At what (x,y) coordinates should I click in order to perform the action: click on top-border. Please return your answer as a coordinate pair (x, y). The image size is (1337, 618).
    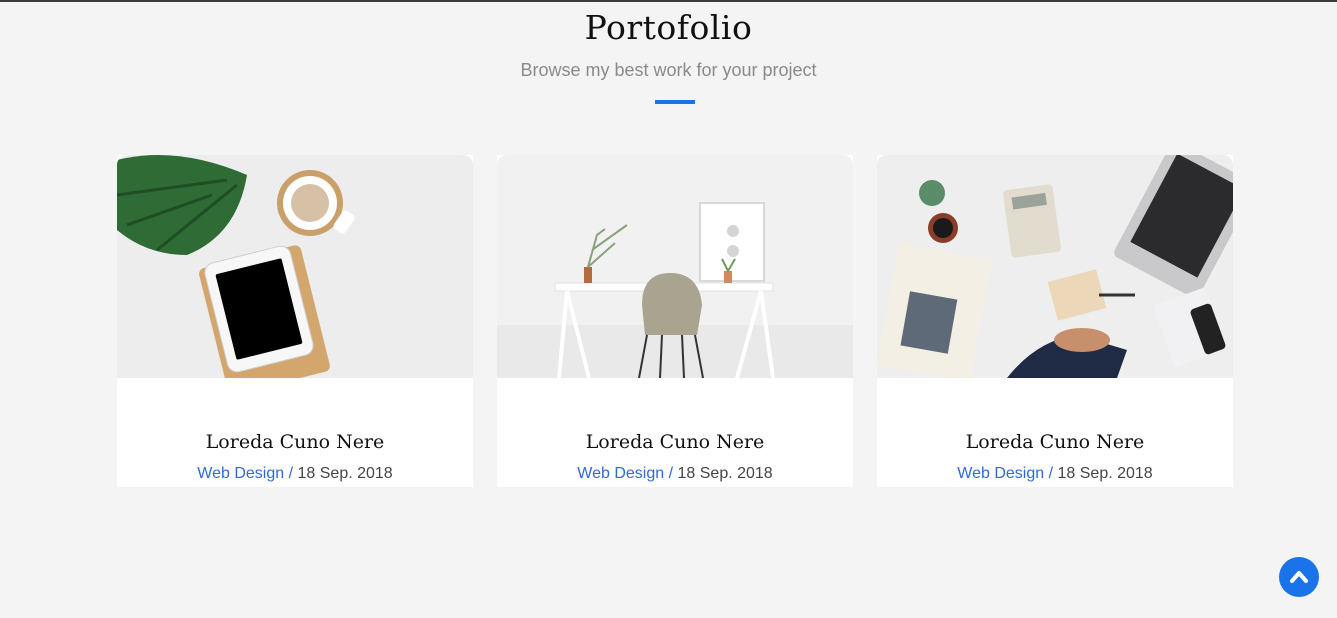
    Looking at the image, I should click on (668, 1).